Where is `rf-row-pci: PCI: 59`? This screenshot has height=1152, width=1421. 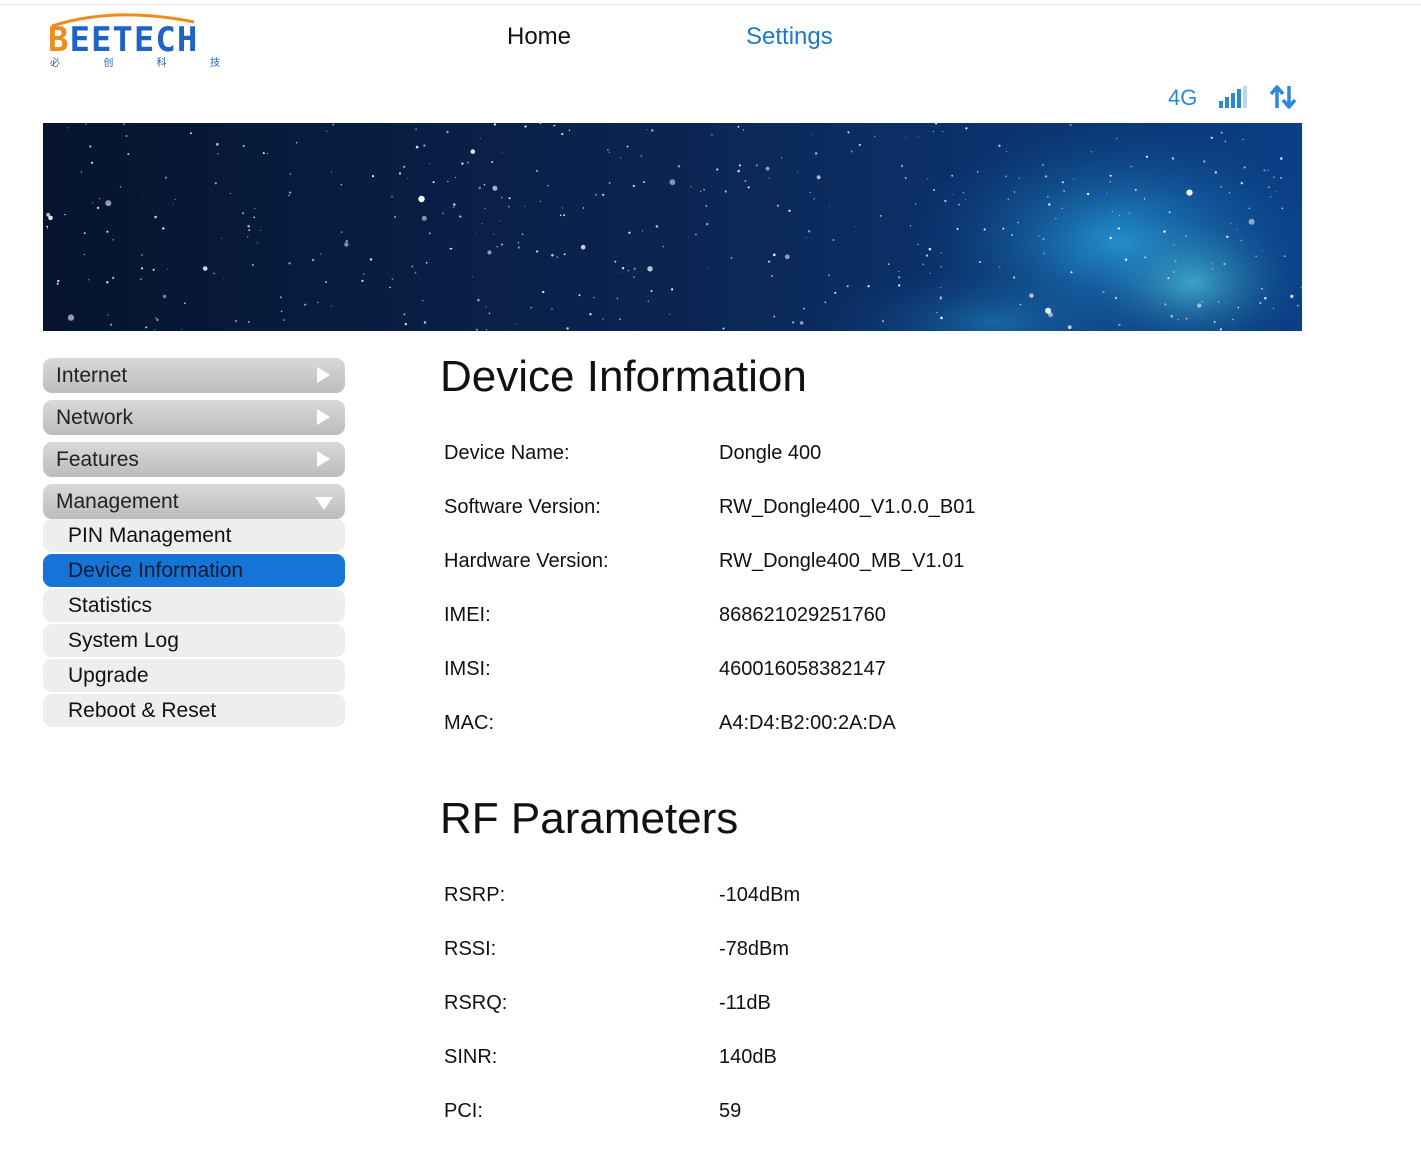 rf-row-pci: PCI: 59 is located at coordinates (890, 1125).